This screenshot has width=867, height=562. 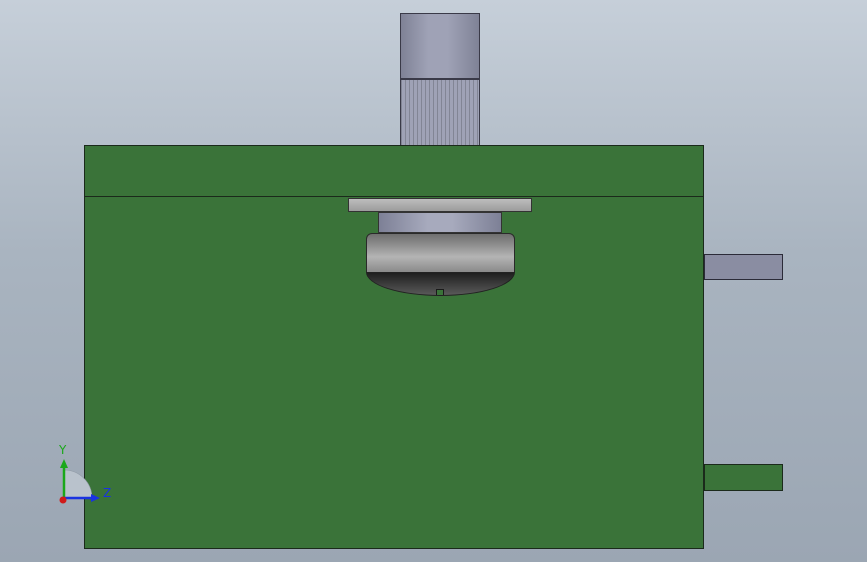 I want to click on side-tab-lower, so click(x=743, y=477).